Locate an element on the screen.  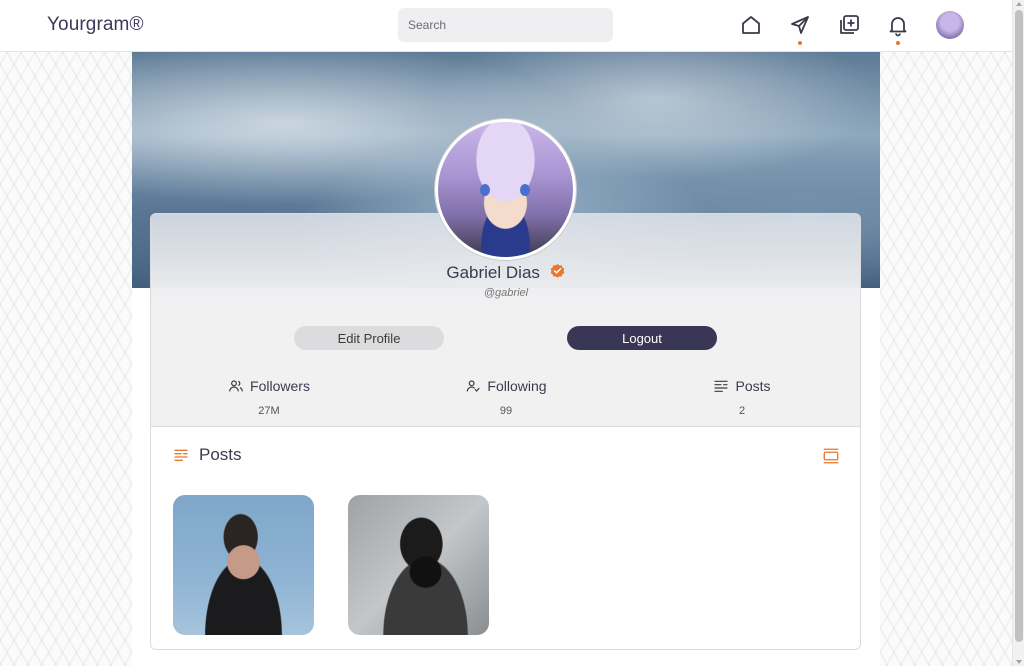
logout-button: Logout is located at coordinates (642, 338).